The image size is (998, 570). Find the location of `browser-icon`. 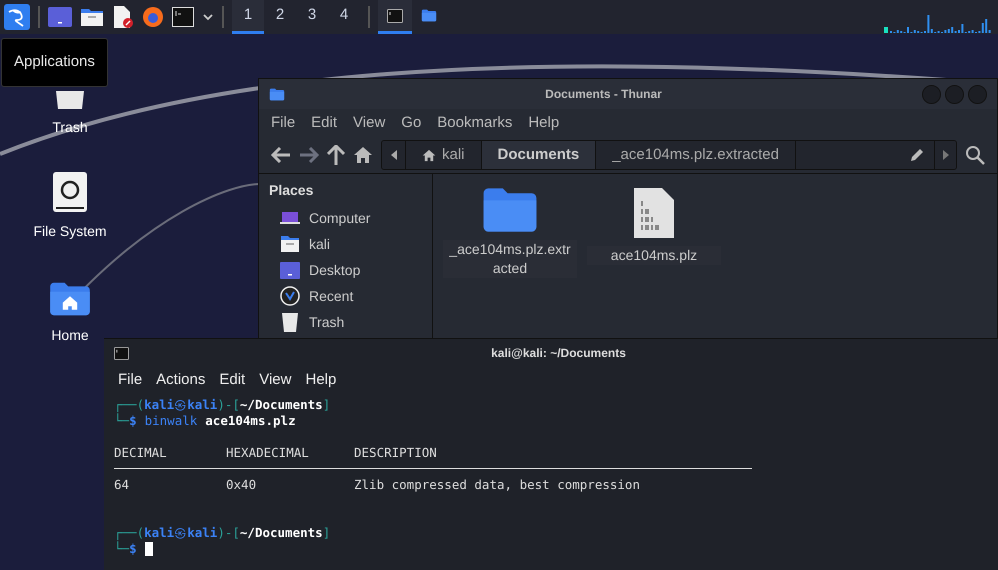

browser-icon is located at coordinates (153, 17).